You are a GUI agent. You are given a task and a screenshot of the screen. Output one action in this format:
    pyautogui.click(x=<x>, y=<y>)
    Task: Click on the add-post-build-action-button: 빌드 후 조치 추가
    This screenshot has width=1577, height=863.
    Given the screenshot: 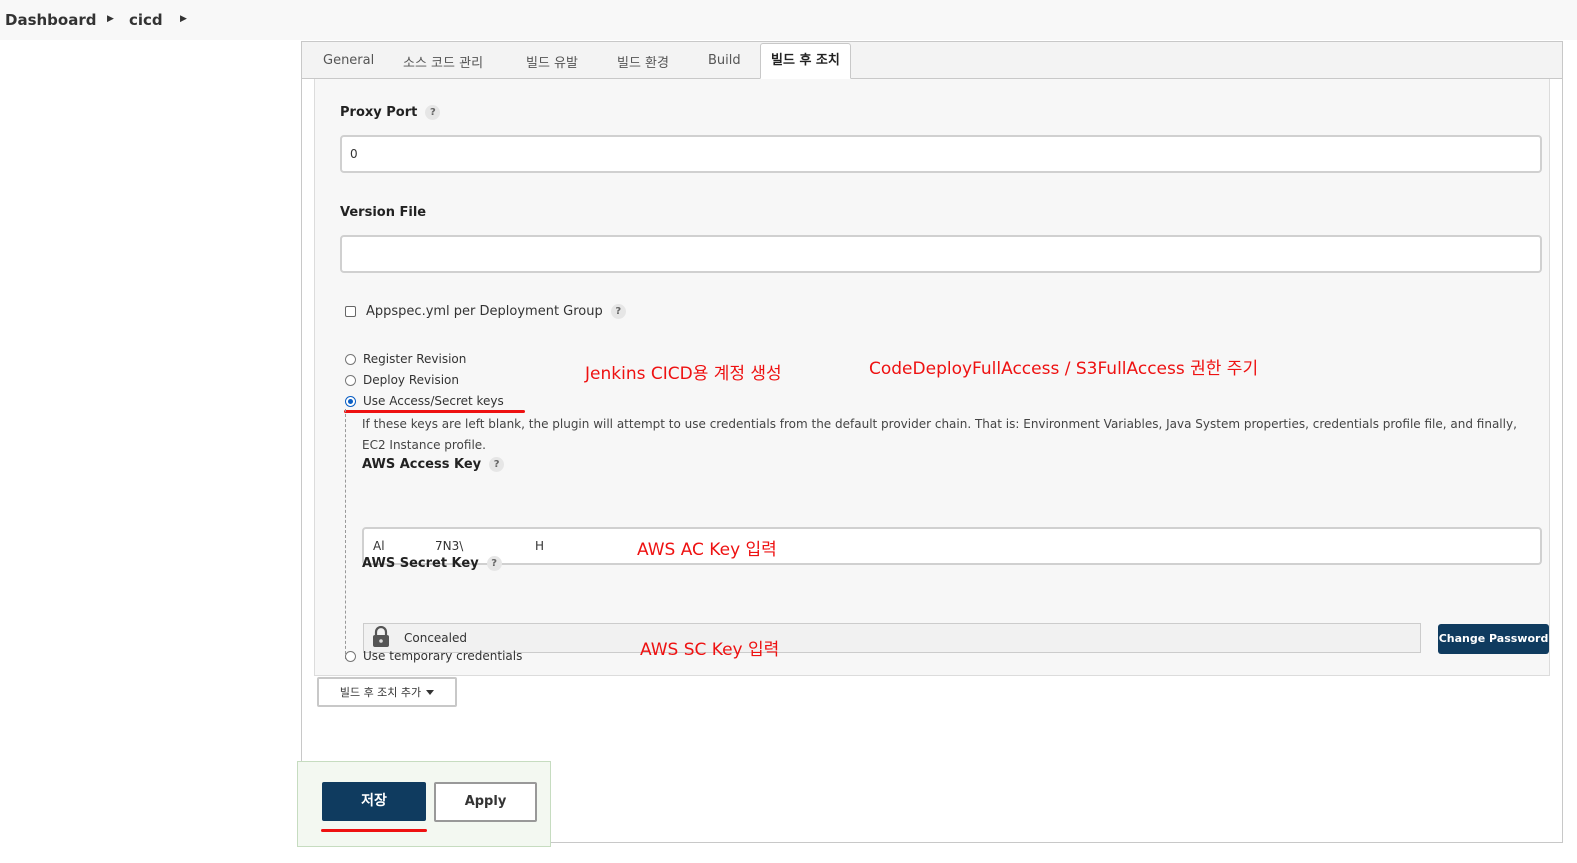 What is the action you would take?
    pyautogui.click(x=387, y=692)
    